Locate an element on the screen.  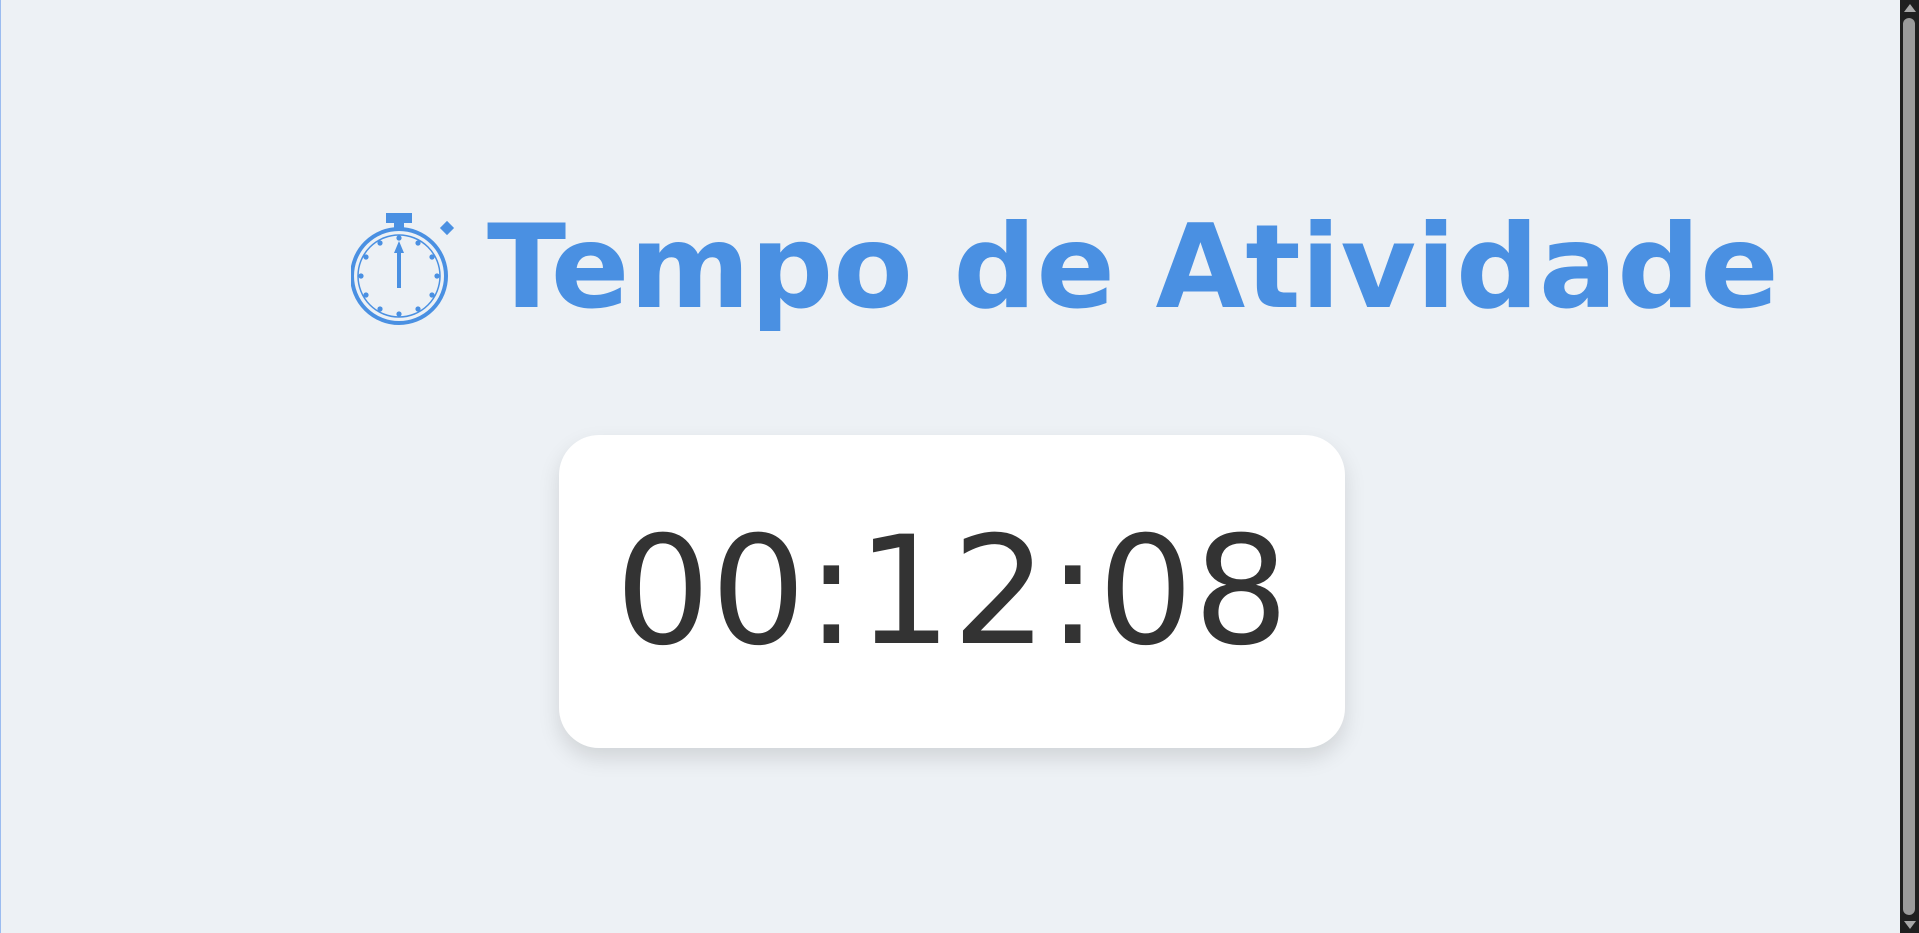
elapsed-time-display: 00:12:08 is located at coordinates (952, 591).